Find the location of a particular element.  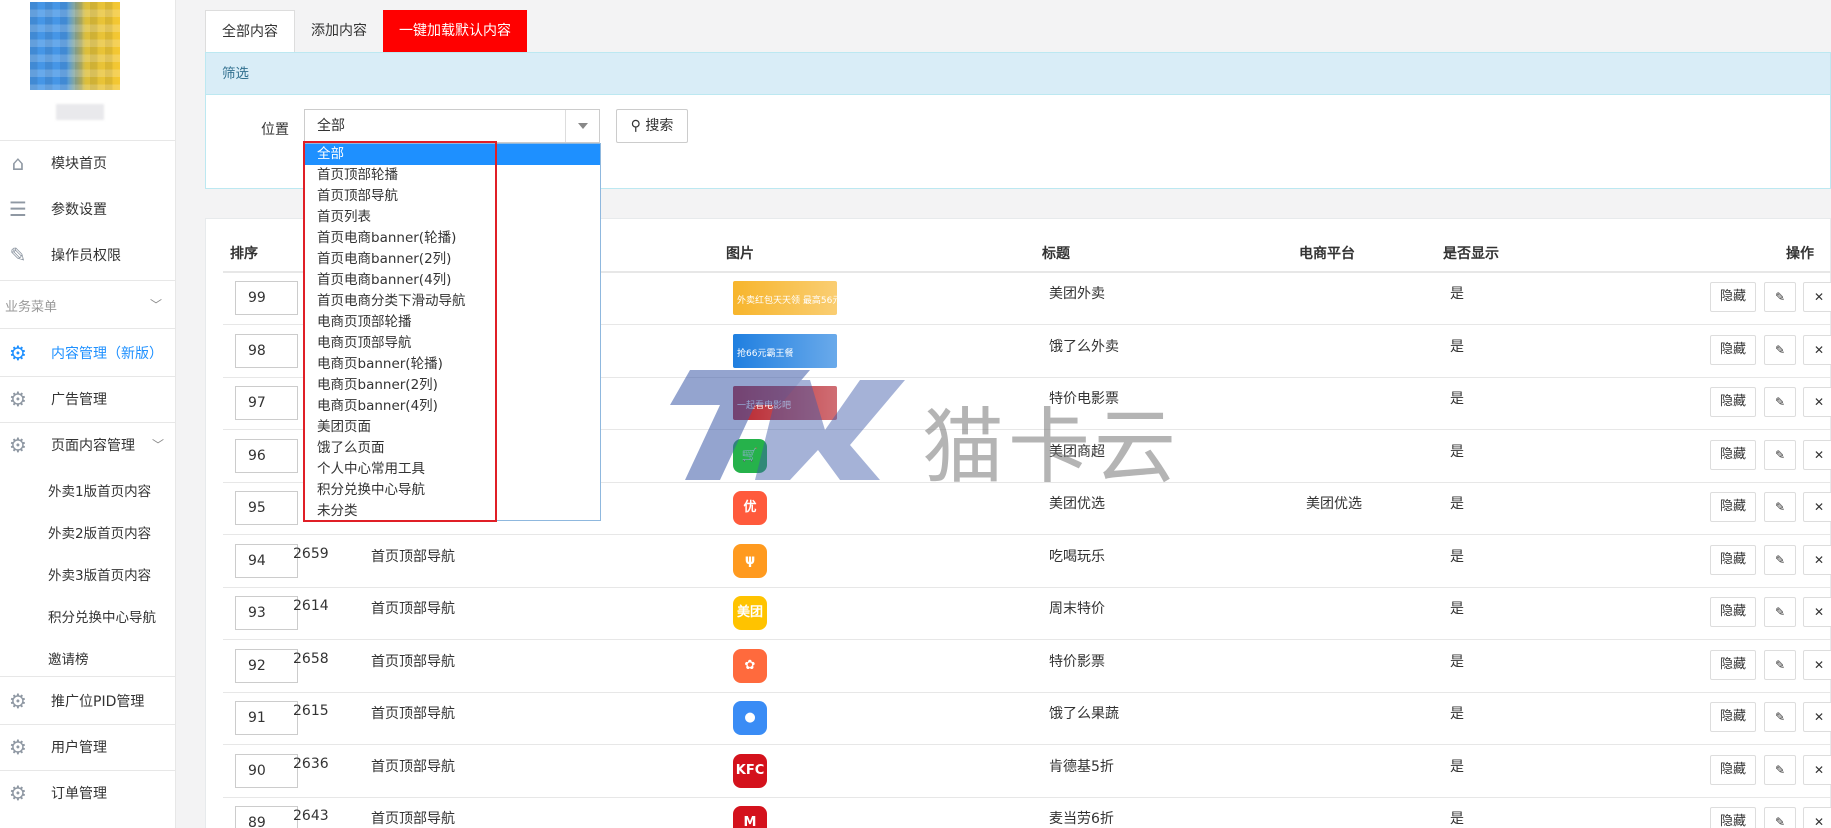

home-icon: ⌂ is located at coordinates (18, 163).